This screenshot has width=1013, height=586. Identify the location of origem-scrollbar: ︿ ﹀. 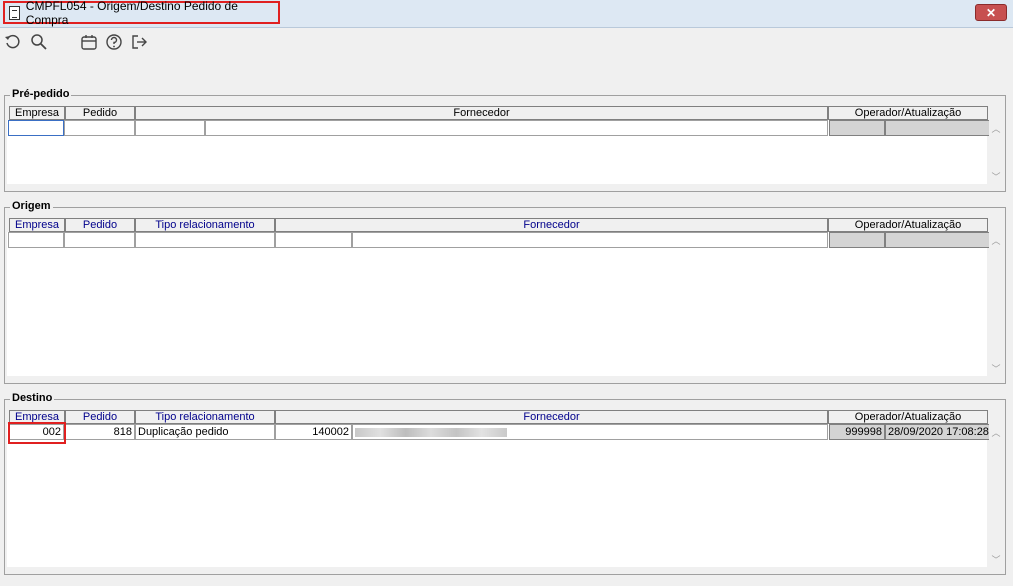
(996, 304).